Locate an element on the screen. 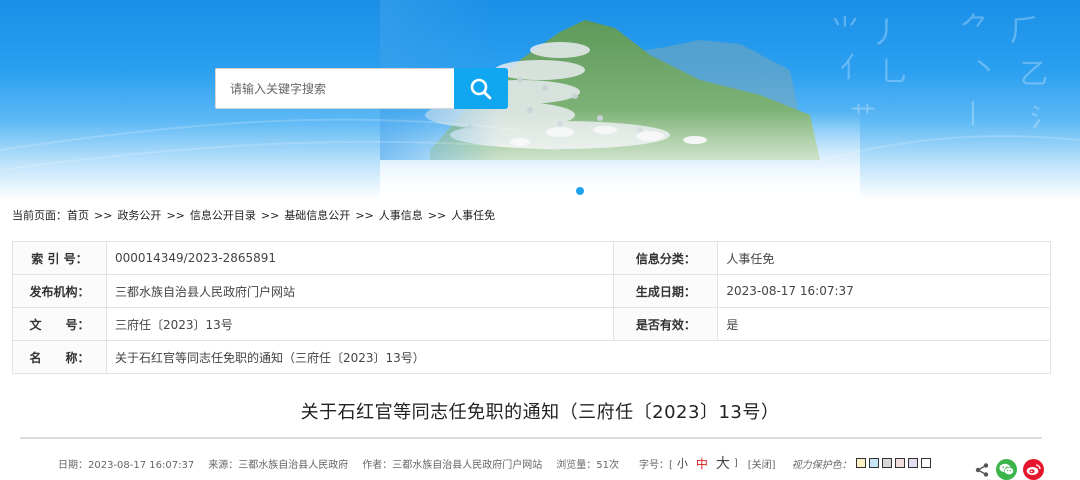 This screenshot has height=480, width=1080. page-title: 关于石红官等同志任免职的通知（三府任〔2023〕13号） is located at coordinates (540, 412).